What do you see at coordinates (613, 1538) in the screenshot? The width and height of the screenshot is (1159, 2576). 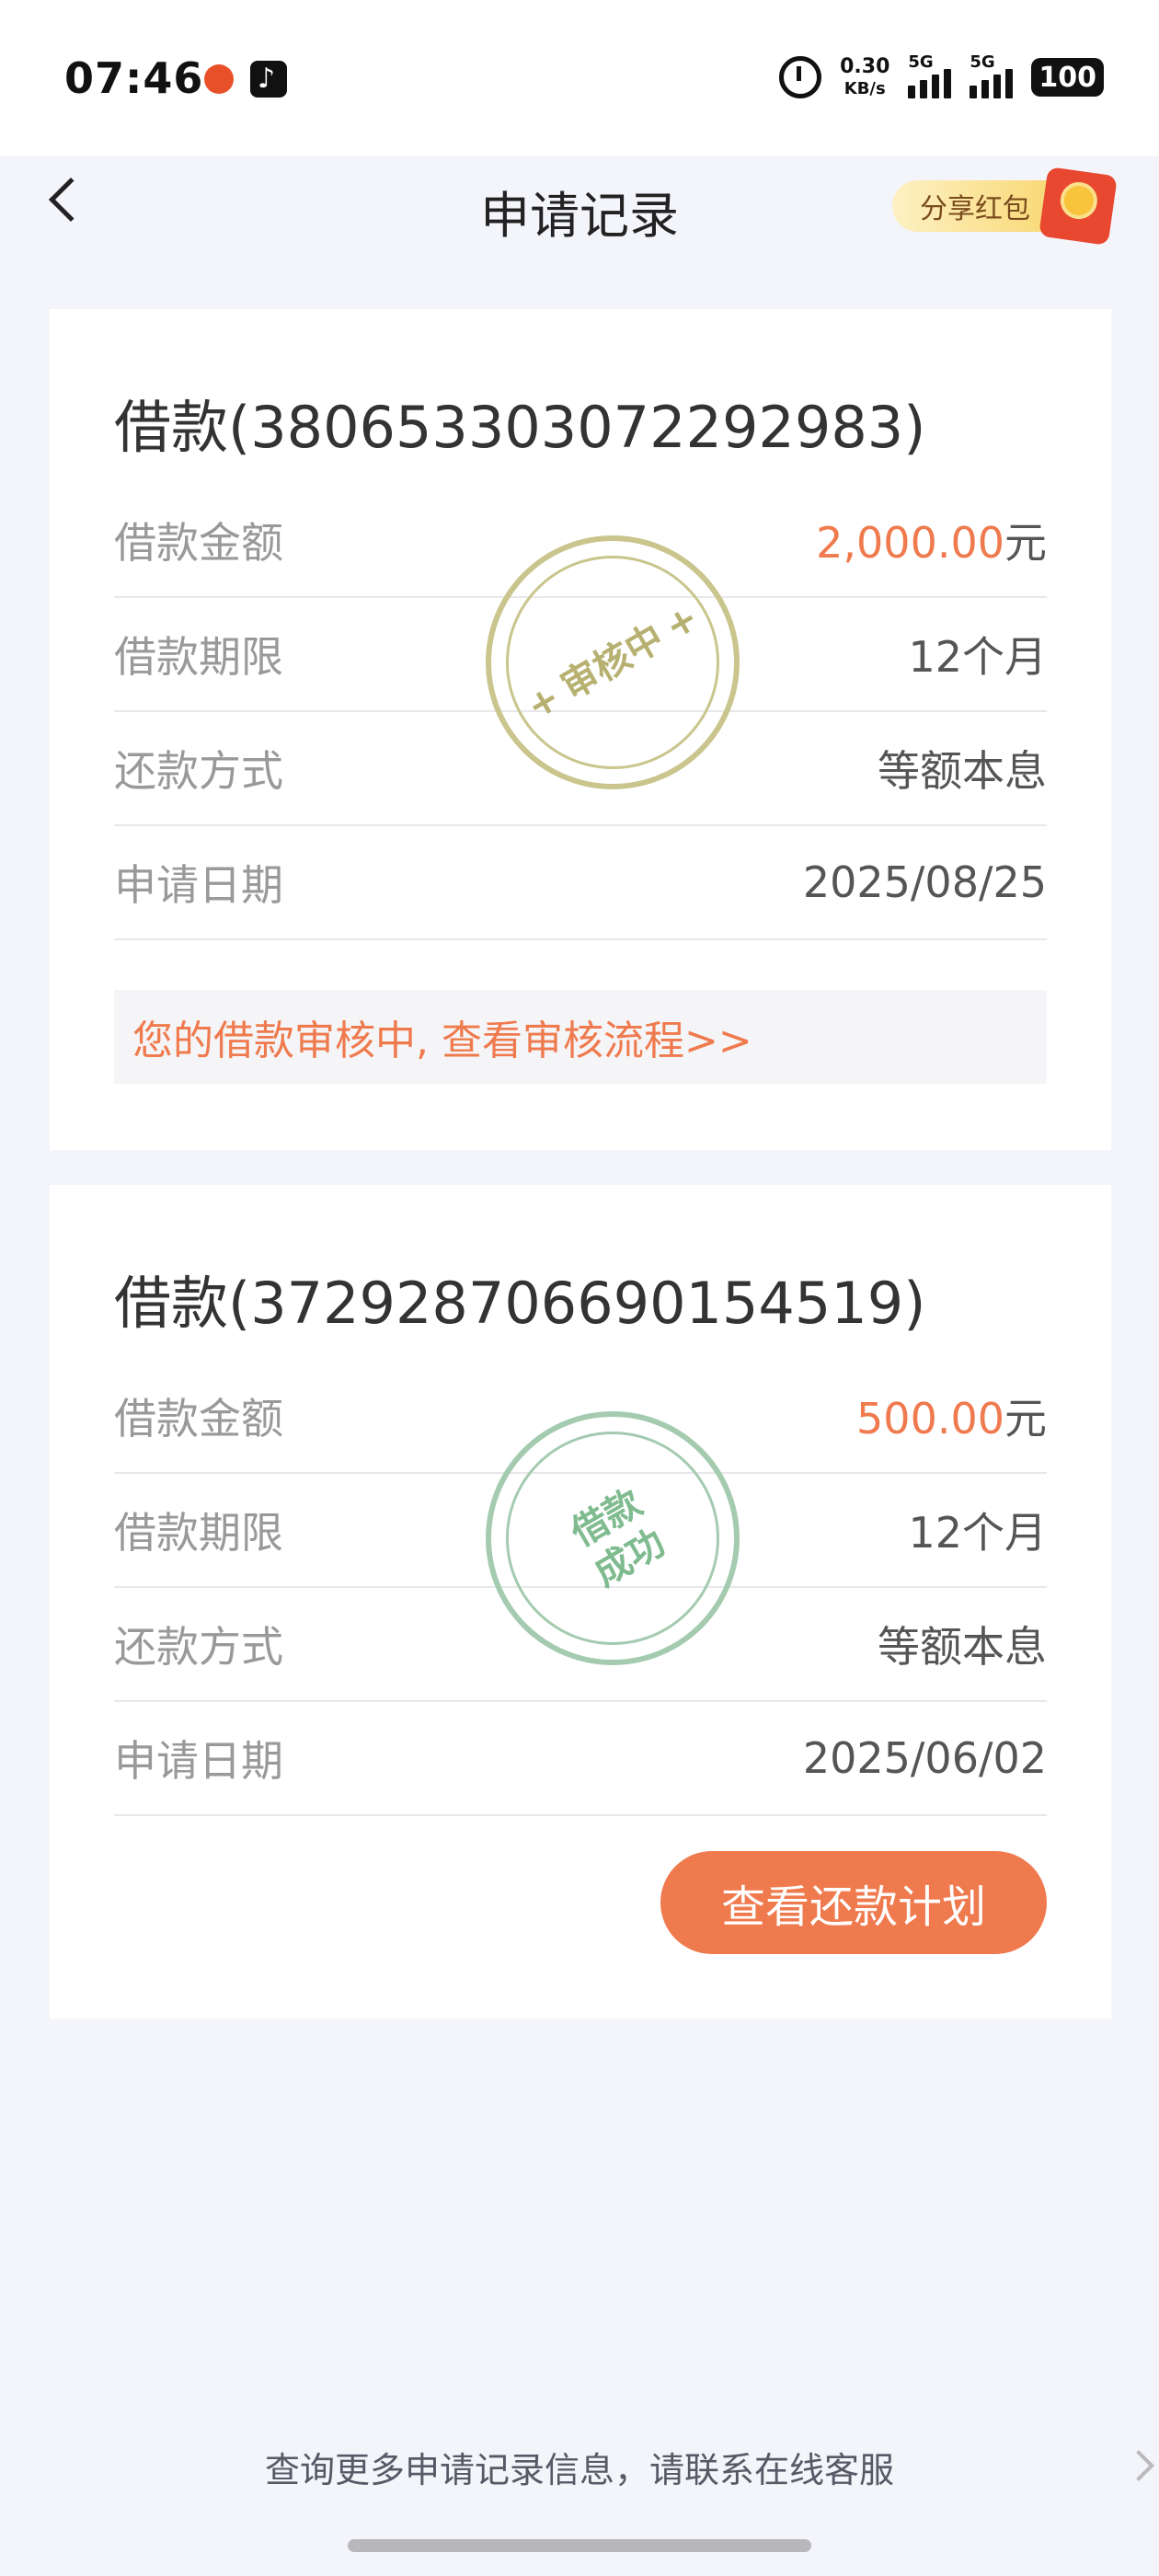 I see `loan-success-stamp: 借款 成功` at bounding box center [613, 1538].